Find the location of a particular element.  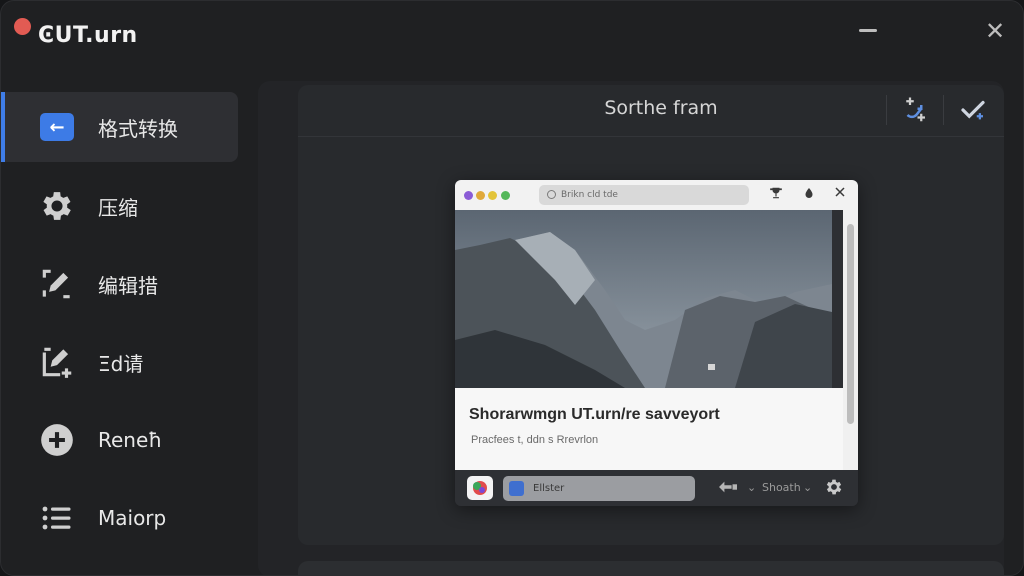

back-arrow-icon: ← is located at coordinates (57, 127).